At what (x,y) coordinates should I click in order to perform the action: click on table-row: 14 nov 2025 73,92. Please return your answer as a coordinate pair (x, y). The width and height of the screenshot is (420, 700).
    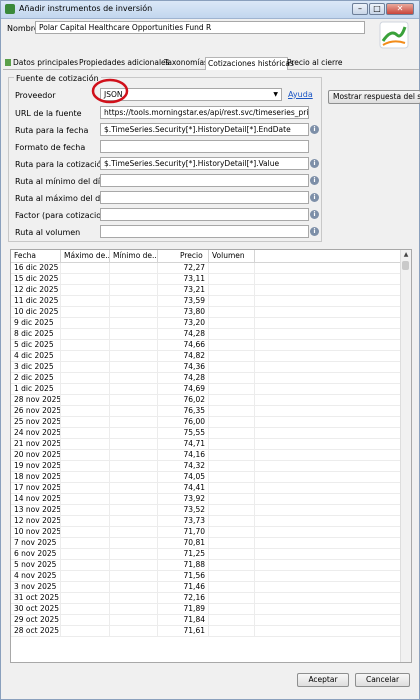
    Looking at the image, I should click on (205, 499).